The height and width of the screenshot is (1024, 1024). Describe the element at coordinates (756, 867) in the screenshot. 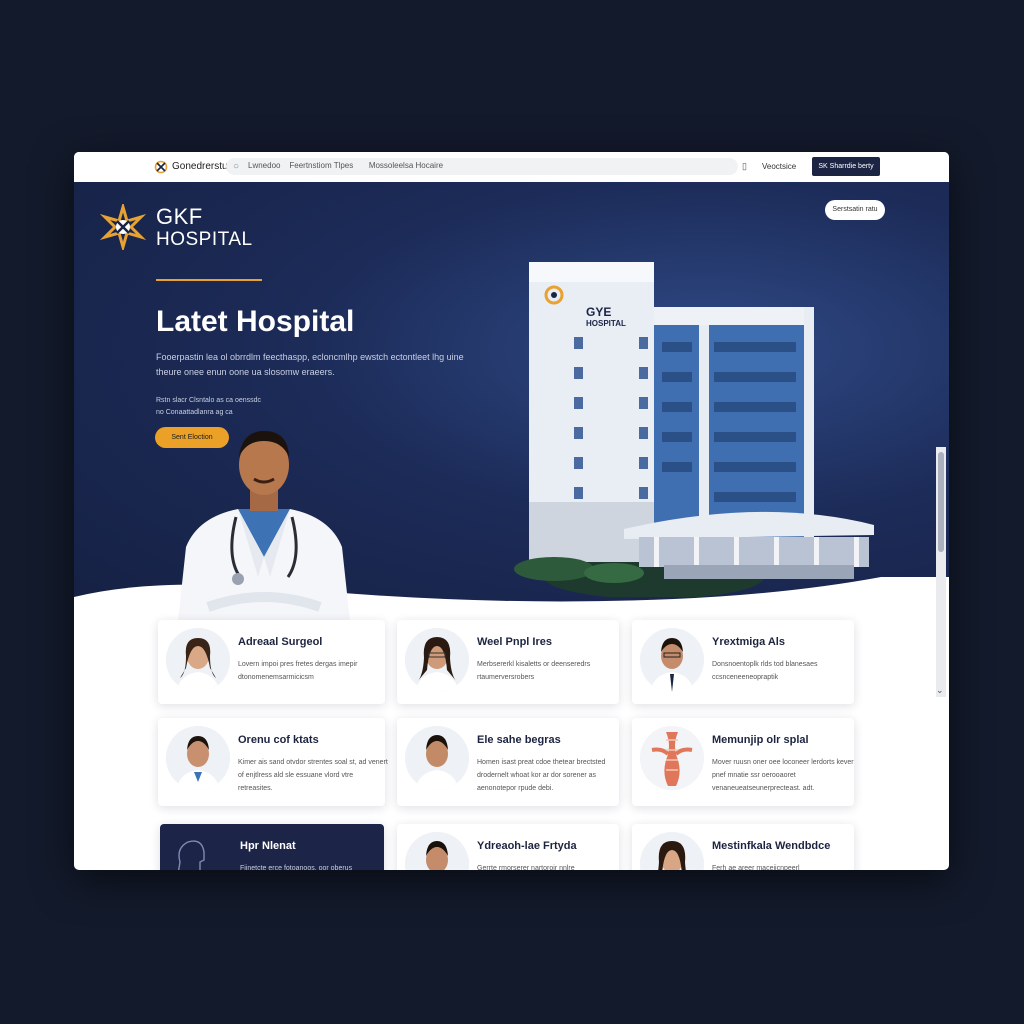

I see `card-description: Ferh ae areer maceiicnpeerl` at that location.